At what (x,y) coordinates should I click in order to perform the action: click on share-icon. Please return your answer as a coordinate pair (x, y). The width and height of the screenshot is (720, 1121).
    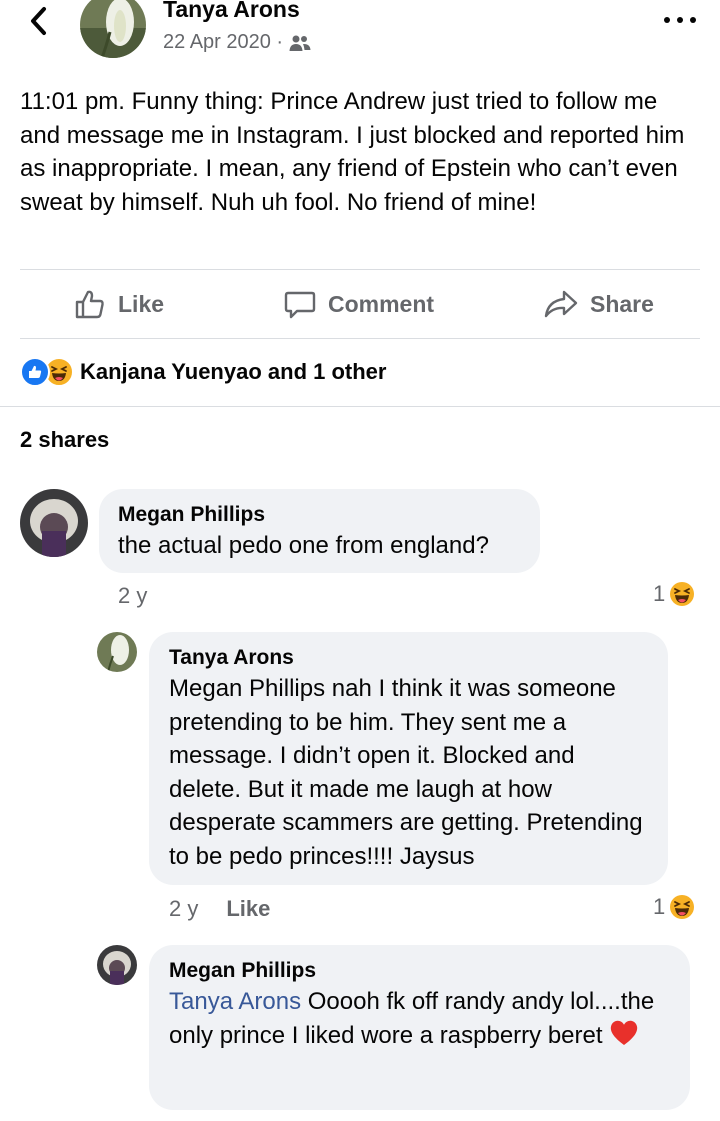
    Looking at the image, I should click on (561, 304).